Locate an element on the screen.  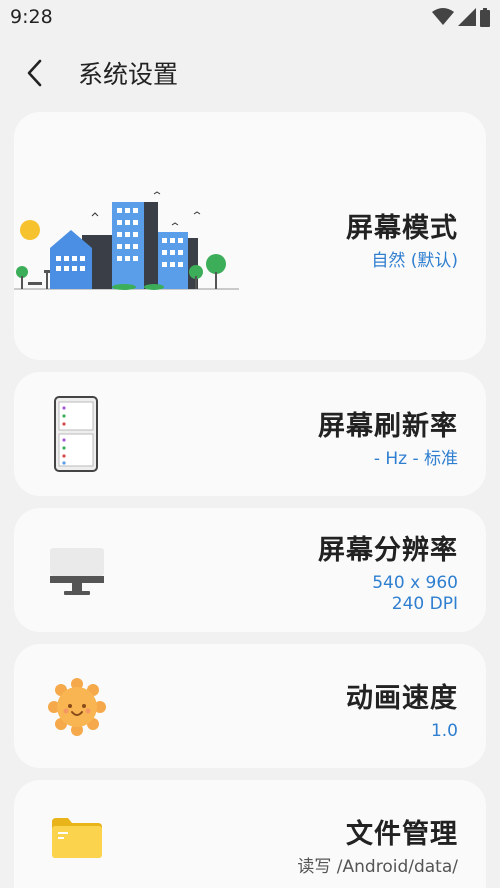
animation-speed-text: 动画速度 1.0 is located at coordinates (402, 709).